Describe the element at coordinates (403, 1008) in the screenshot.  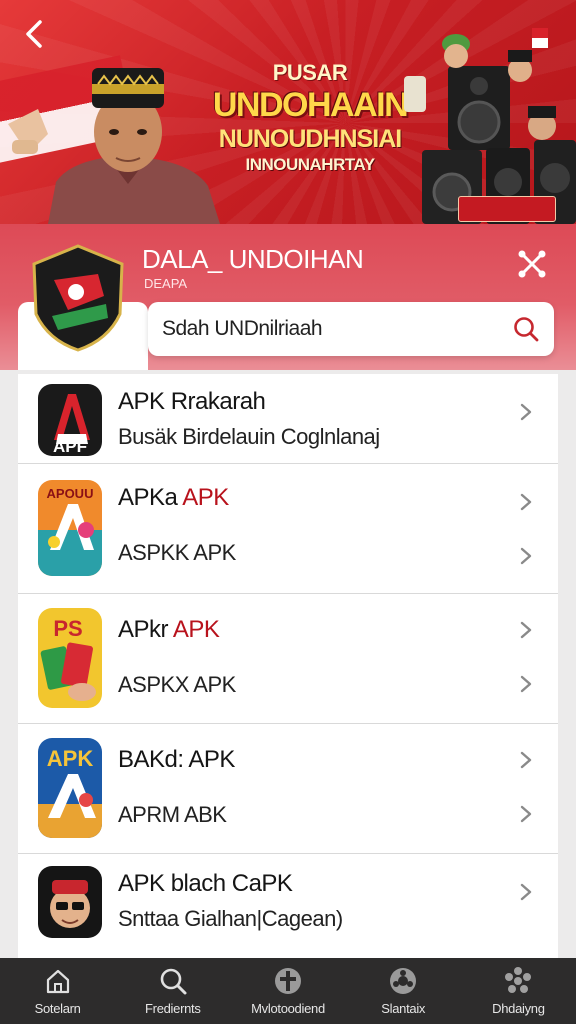
I see `nav-label: Slantaix` at that location.